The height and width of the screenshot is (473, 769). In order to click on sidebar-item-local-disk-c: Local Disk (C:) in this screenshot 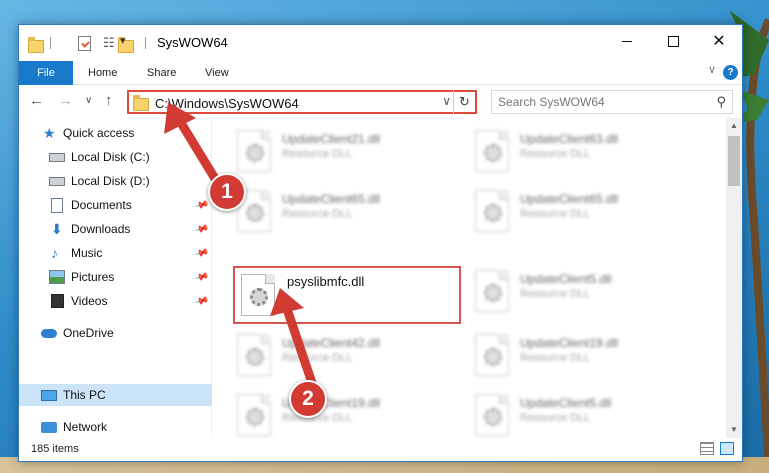, I will do `click(115, 157)`.